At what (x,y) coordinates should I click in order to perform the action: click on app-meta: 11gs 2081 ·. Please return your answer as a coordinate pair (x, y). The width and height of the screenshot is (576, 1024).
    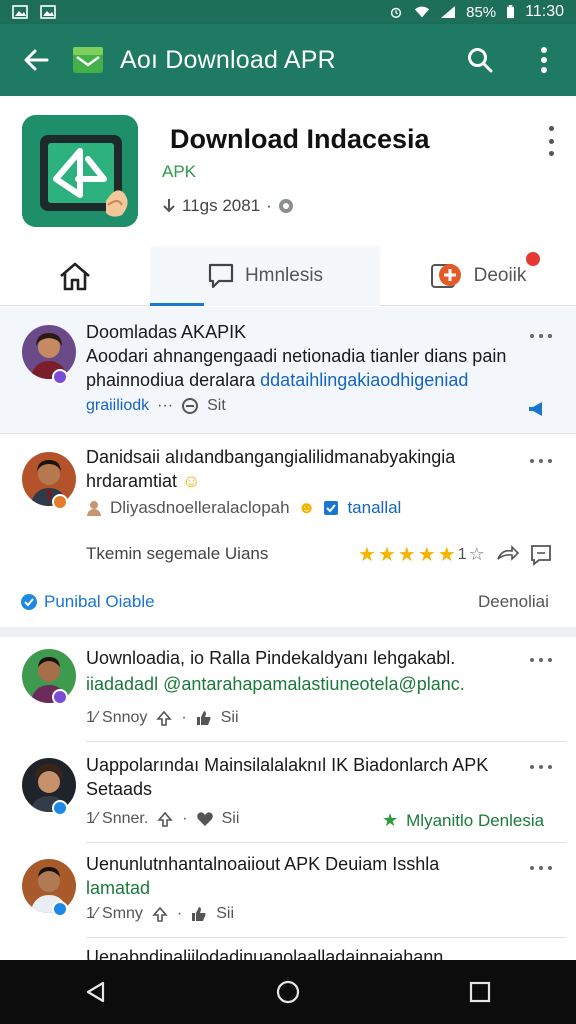
    Looking at the image, I should click on (228, 206).